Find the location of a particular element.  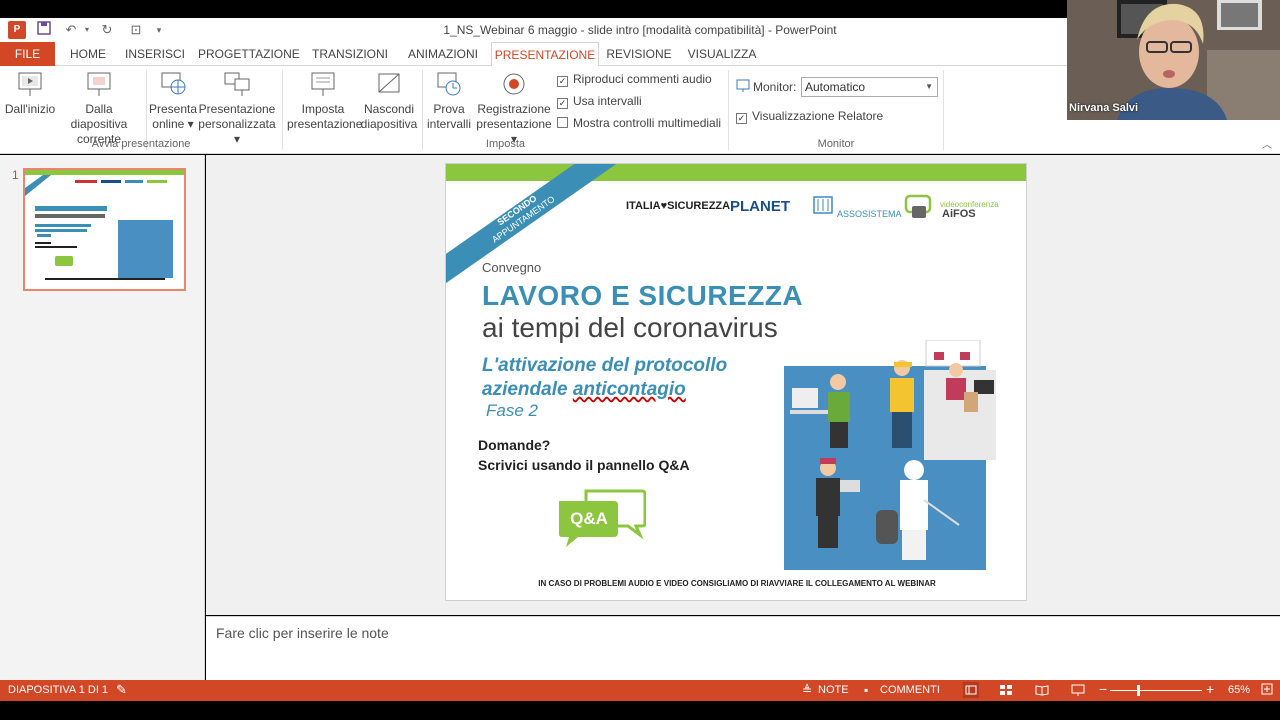

comments-icon: ▪ is located at coordinates (866, 690).